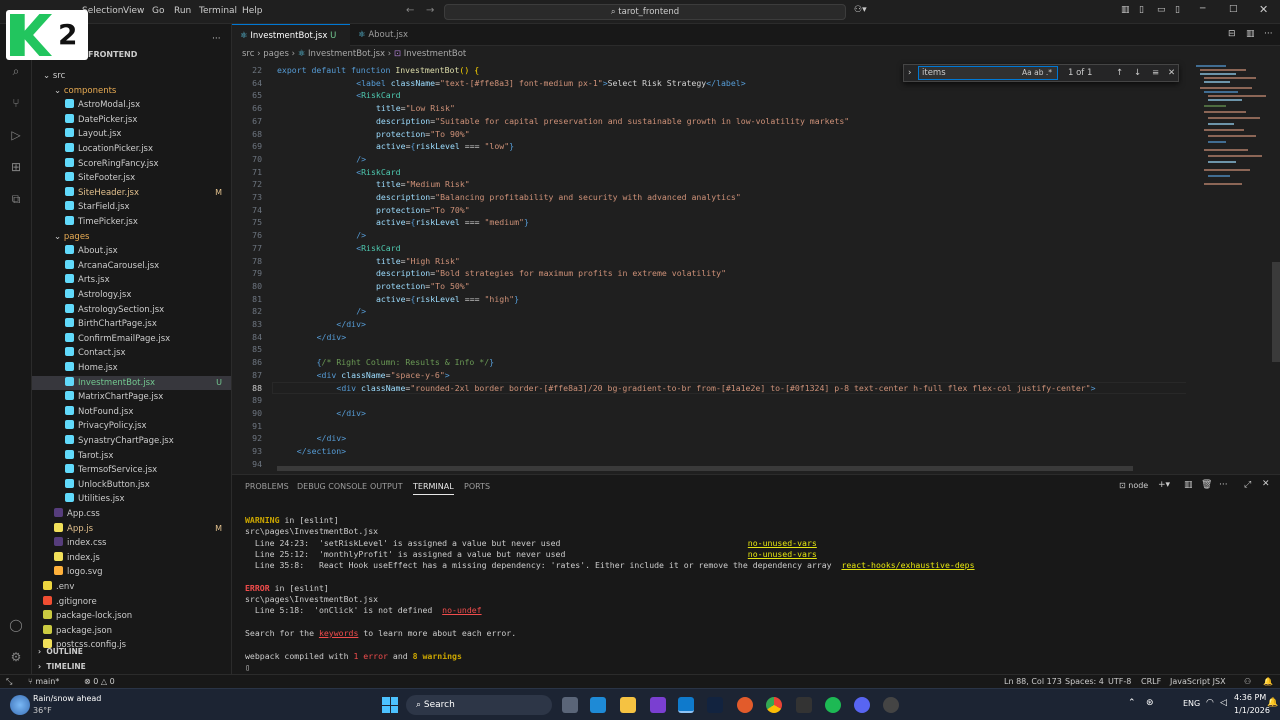 The image size is (1280, 720). What do you see at coordinates (216, 39) in the screenshot?
I see `more-actions-icon: ···` at bounding box center [216, 39].